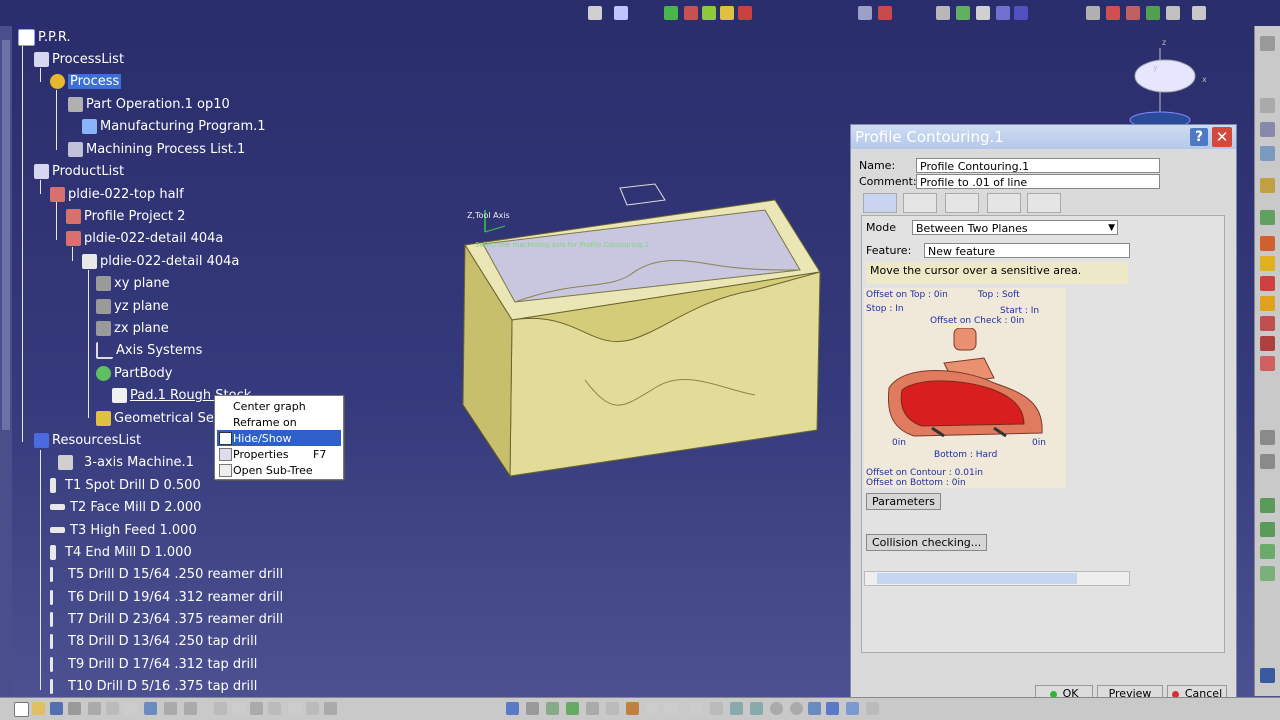 The width and height of the screenshot is (1280, 720). What do you see at coordinates (133, 283) in the screenshot?
I see `tree-item-xy-plane: xy plane` at bounding box center [133, 283].